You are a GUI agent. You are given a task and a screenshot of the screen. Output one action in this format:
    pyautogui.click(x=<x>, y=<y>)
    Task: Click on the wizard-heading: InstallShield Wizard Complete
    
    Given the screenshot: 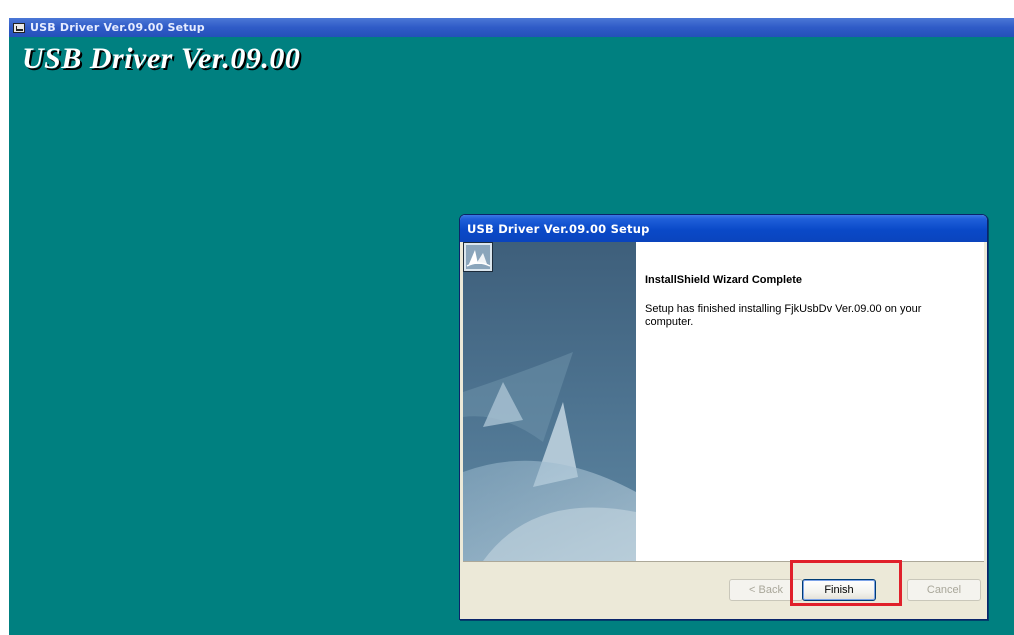 What is the action you would take?
    pyautogui.click(x=723, y=280)
    